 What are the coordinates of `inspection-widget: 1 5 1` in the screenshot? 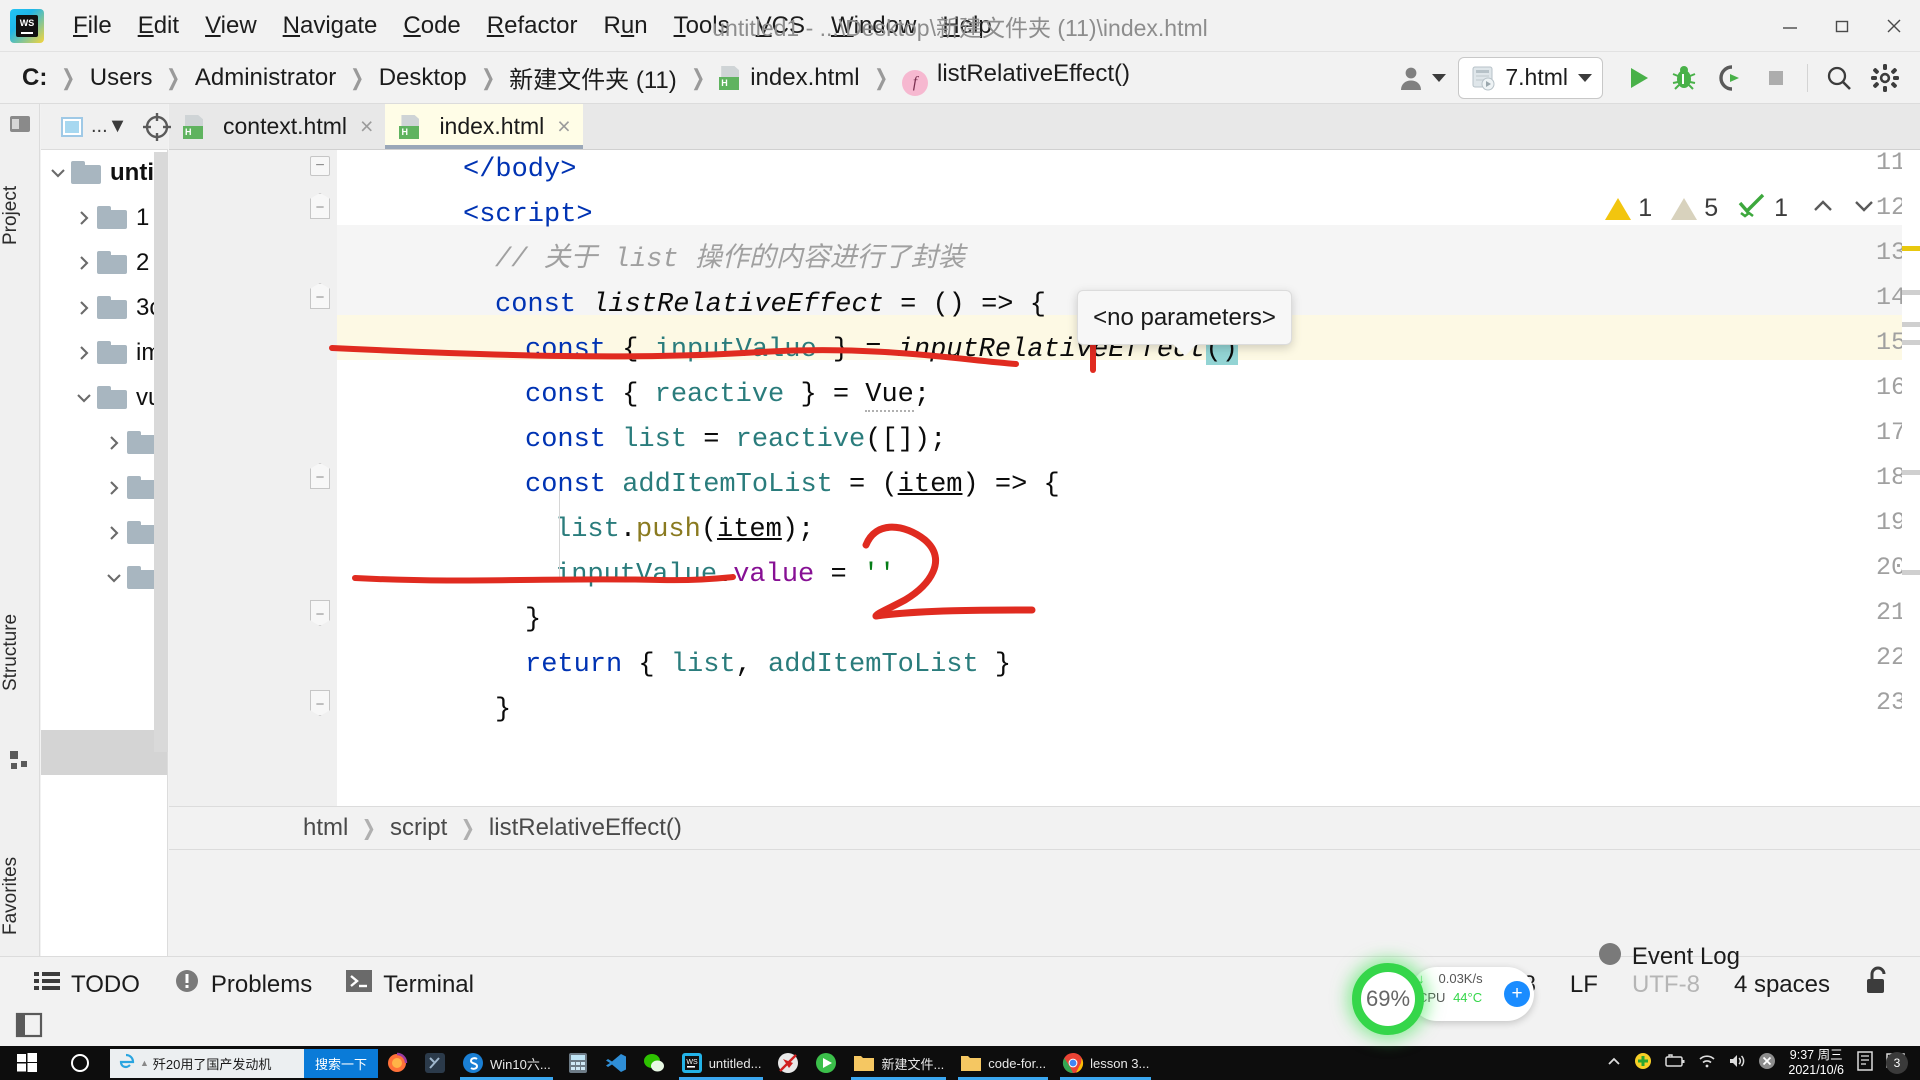 It's located at (1741, 208).